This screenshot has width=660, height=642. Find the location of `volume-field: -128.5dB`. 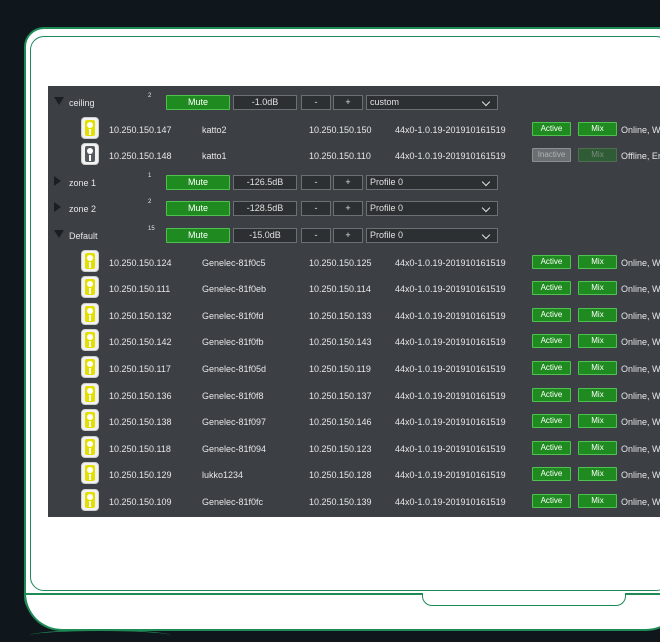

volume-field: -128.5dB is located at coordinates (265, 209).